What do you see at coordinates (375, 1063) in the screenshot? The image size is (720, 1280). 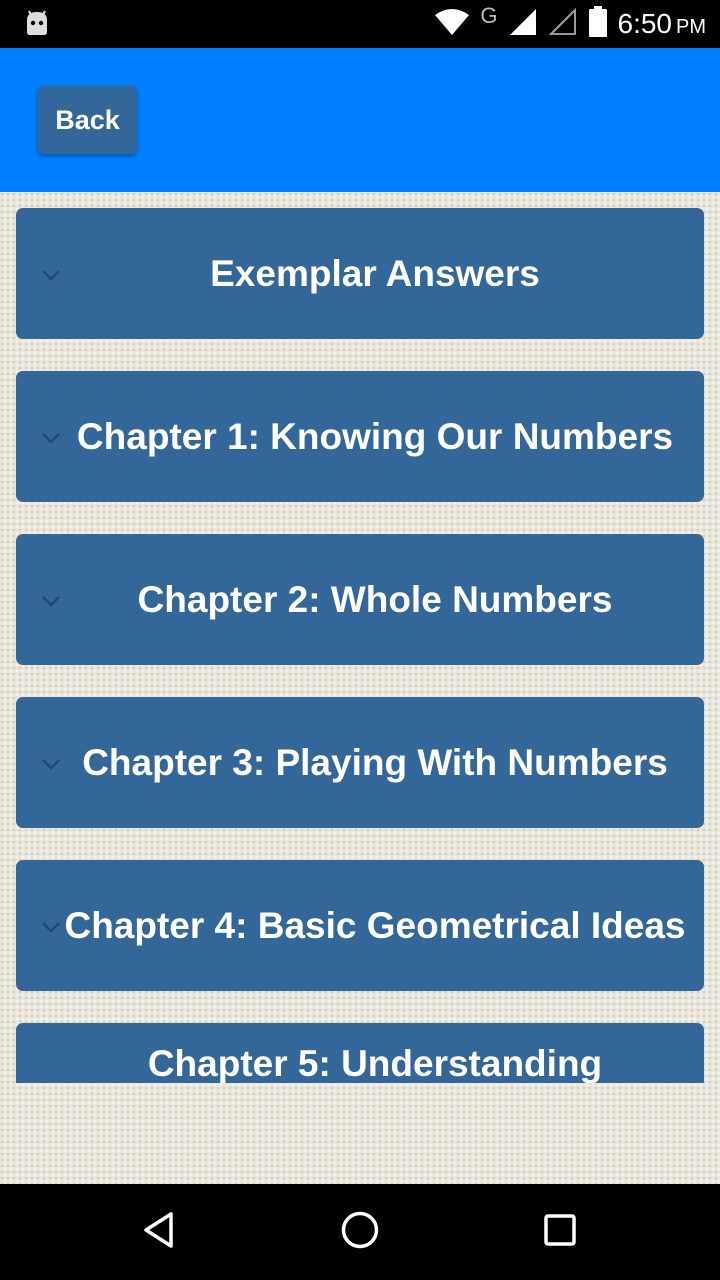 I see `chapter-item-label: Chapter 5: Understanding` at bounding box center [375, 1063].